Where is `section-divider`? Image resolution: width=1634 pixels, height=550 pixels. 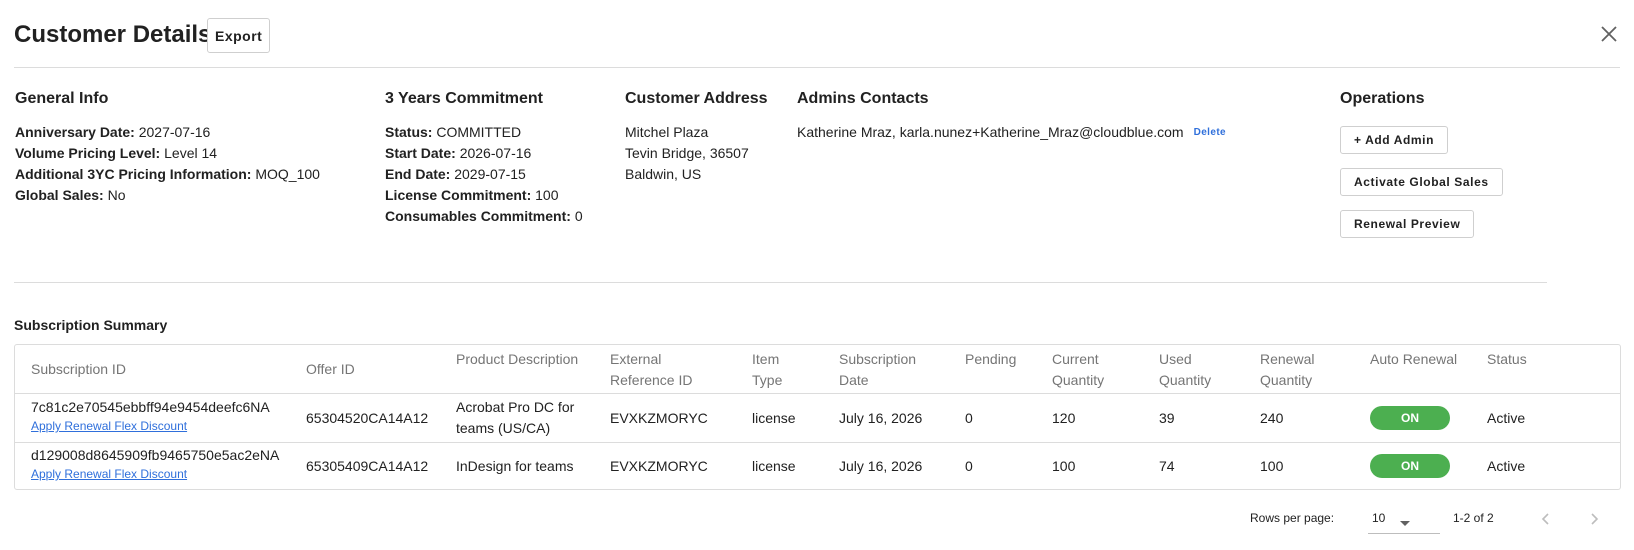 section-divider is located at coordinates (780, 282).